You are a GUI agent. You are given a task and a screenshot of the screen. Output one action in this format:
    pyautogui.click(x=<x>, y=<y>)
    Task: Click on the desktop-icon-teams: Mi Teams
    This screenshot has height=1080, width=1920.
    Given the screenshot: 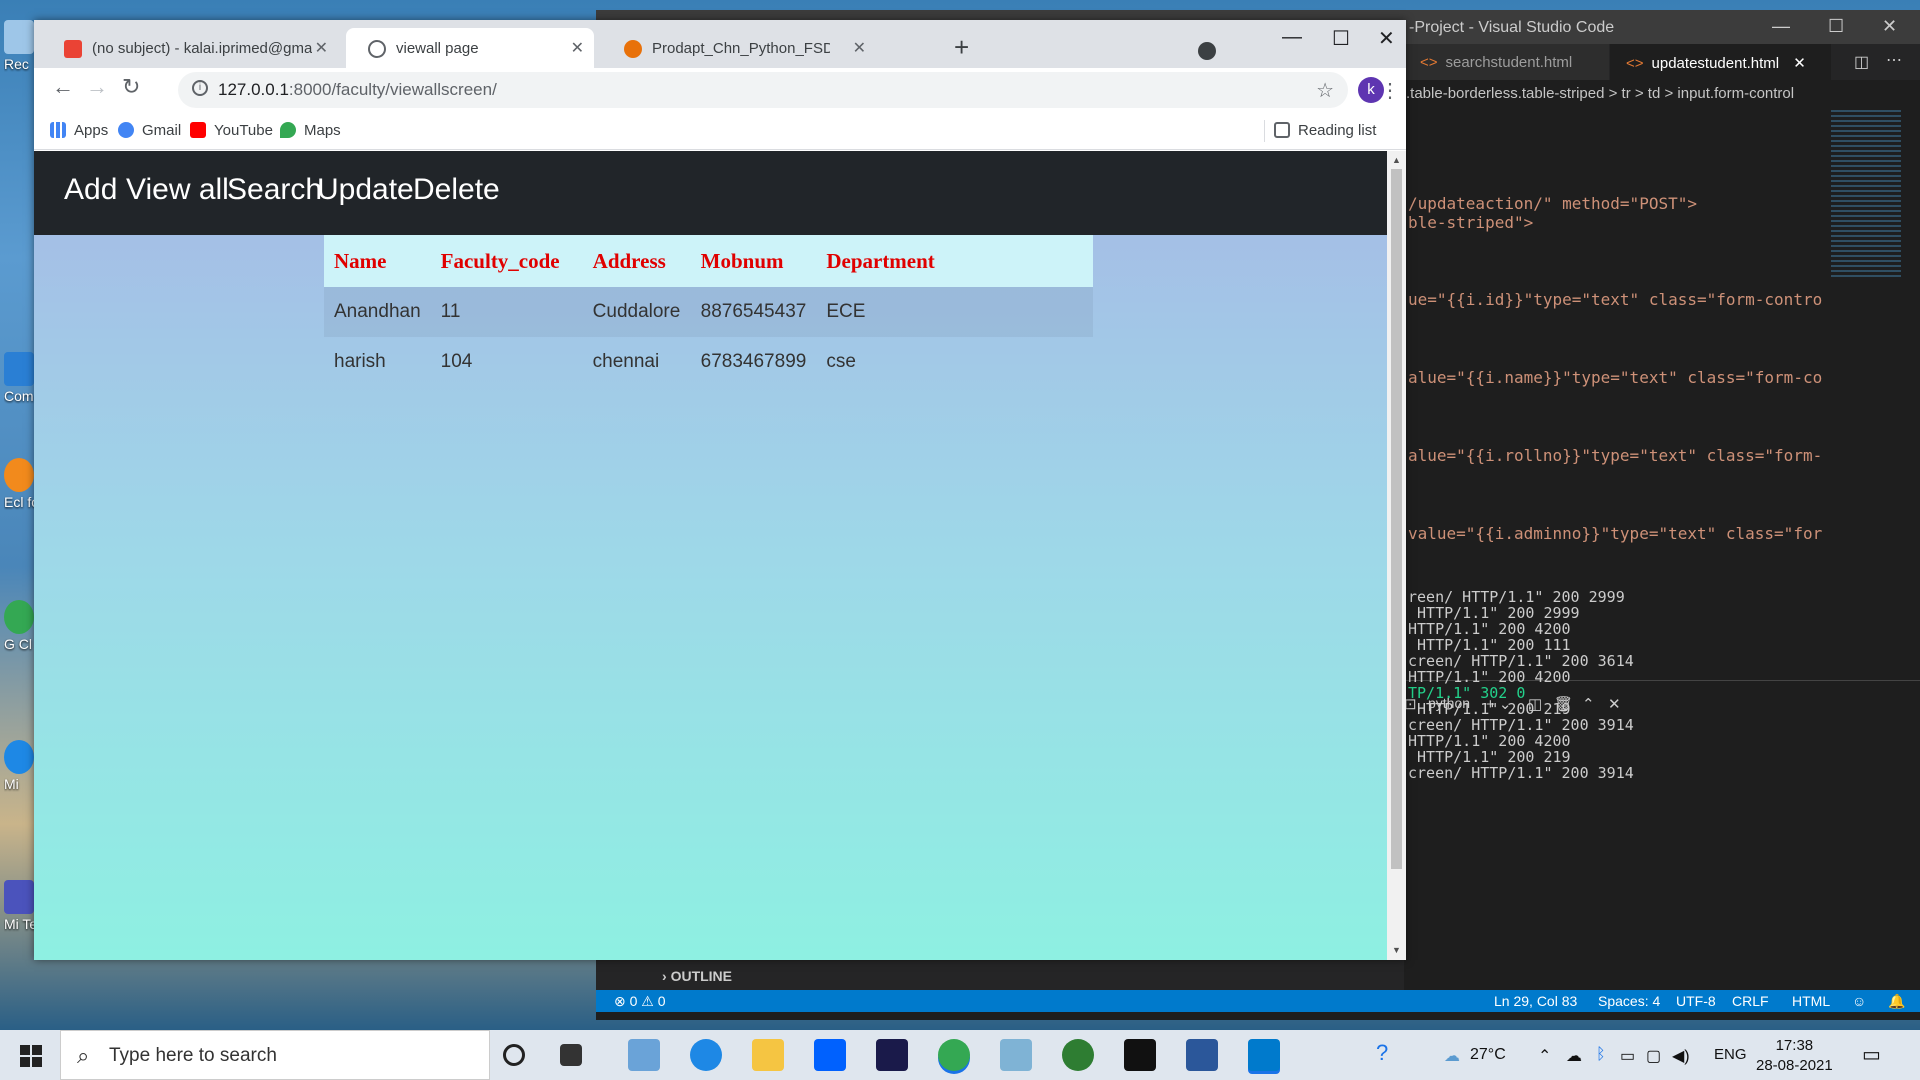 What is the action you would take?
    pyautogui.click(x=19, y=906)
    